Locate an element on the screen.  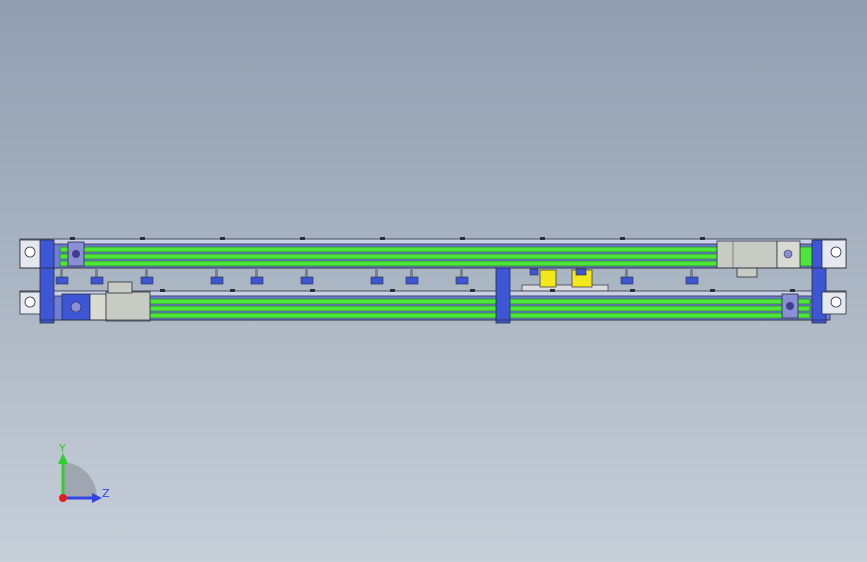
sensor-blue-tab-right is located at coordinates (581, 272).